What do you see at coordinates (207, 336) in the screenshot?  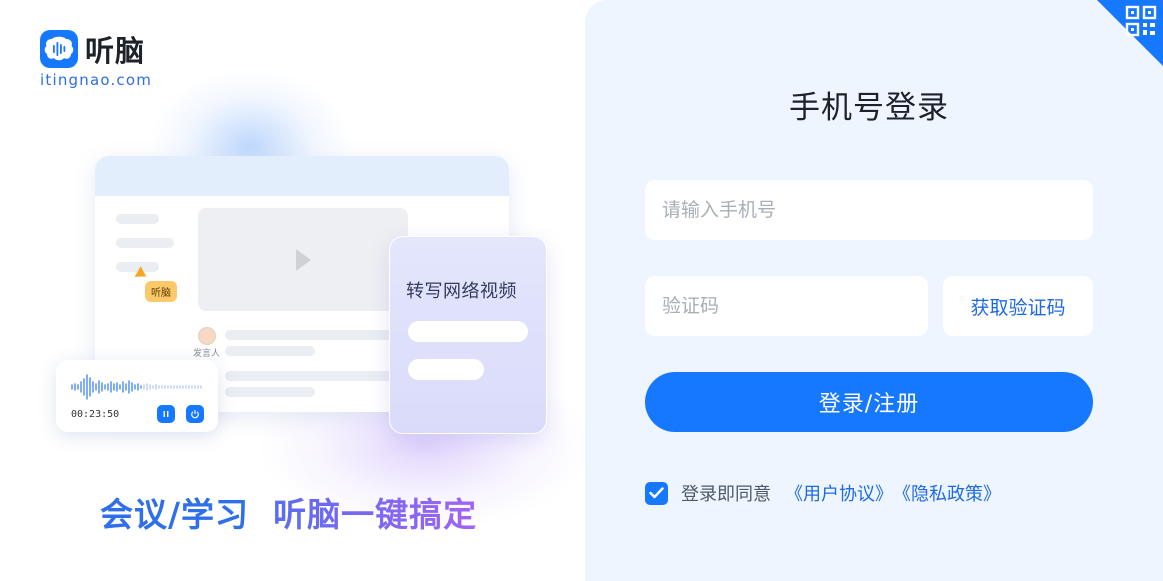 I see `avatar` at bounding box center [207, 336].